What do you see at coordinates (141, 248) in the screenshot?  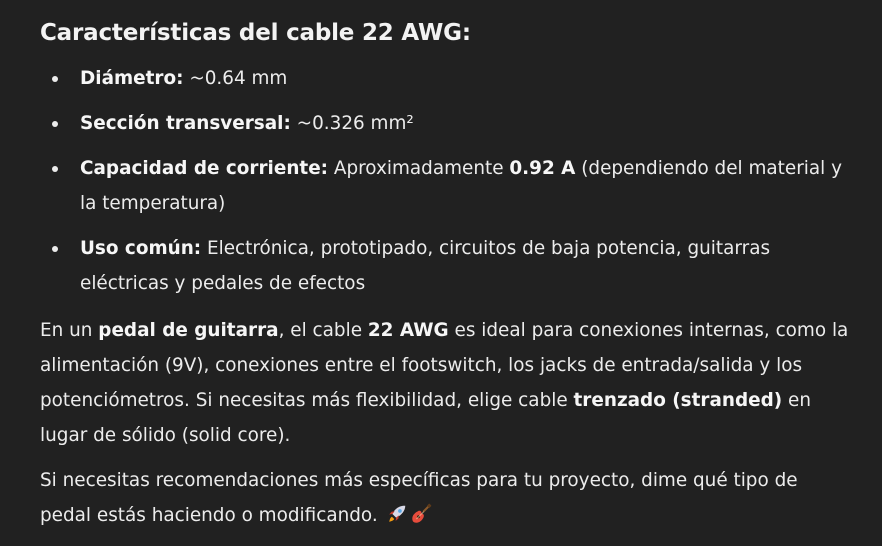 I see `item-label: Uso común:` at bounding box center [141, 248].